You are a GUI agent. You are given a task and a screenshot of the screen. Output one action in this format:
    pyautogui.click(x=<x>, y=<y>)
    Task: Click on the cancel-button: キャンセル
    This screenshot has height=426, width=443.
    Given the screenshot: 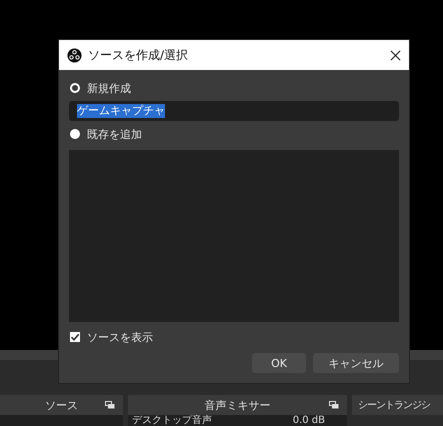 What is the action you would take?
    pyautogui.click(x=356, y=363)
    